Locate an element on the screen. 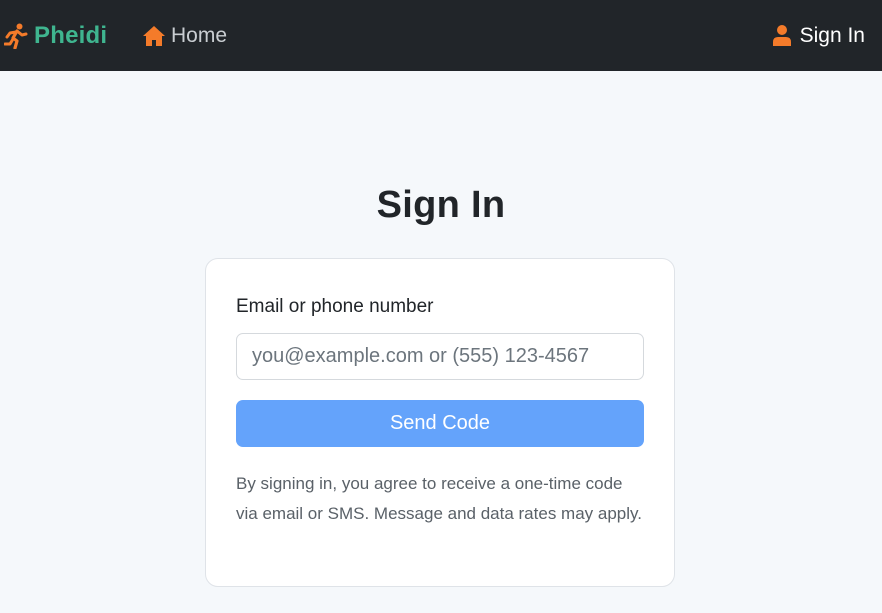 This screenshot has height=613, width=882. nav-signin-label: Sign In is located at coordinates (832, 35).